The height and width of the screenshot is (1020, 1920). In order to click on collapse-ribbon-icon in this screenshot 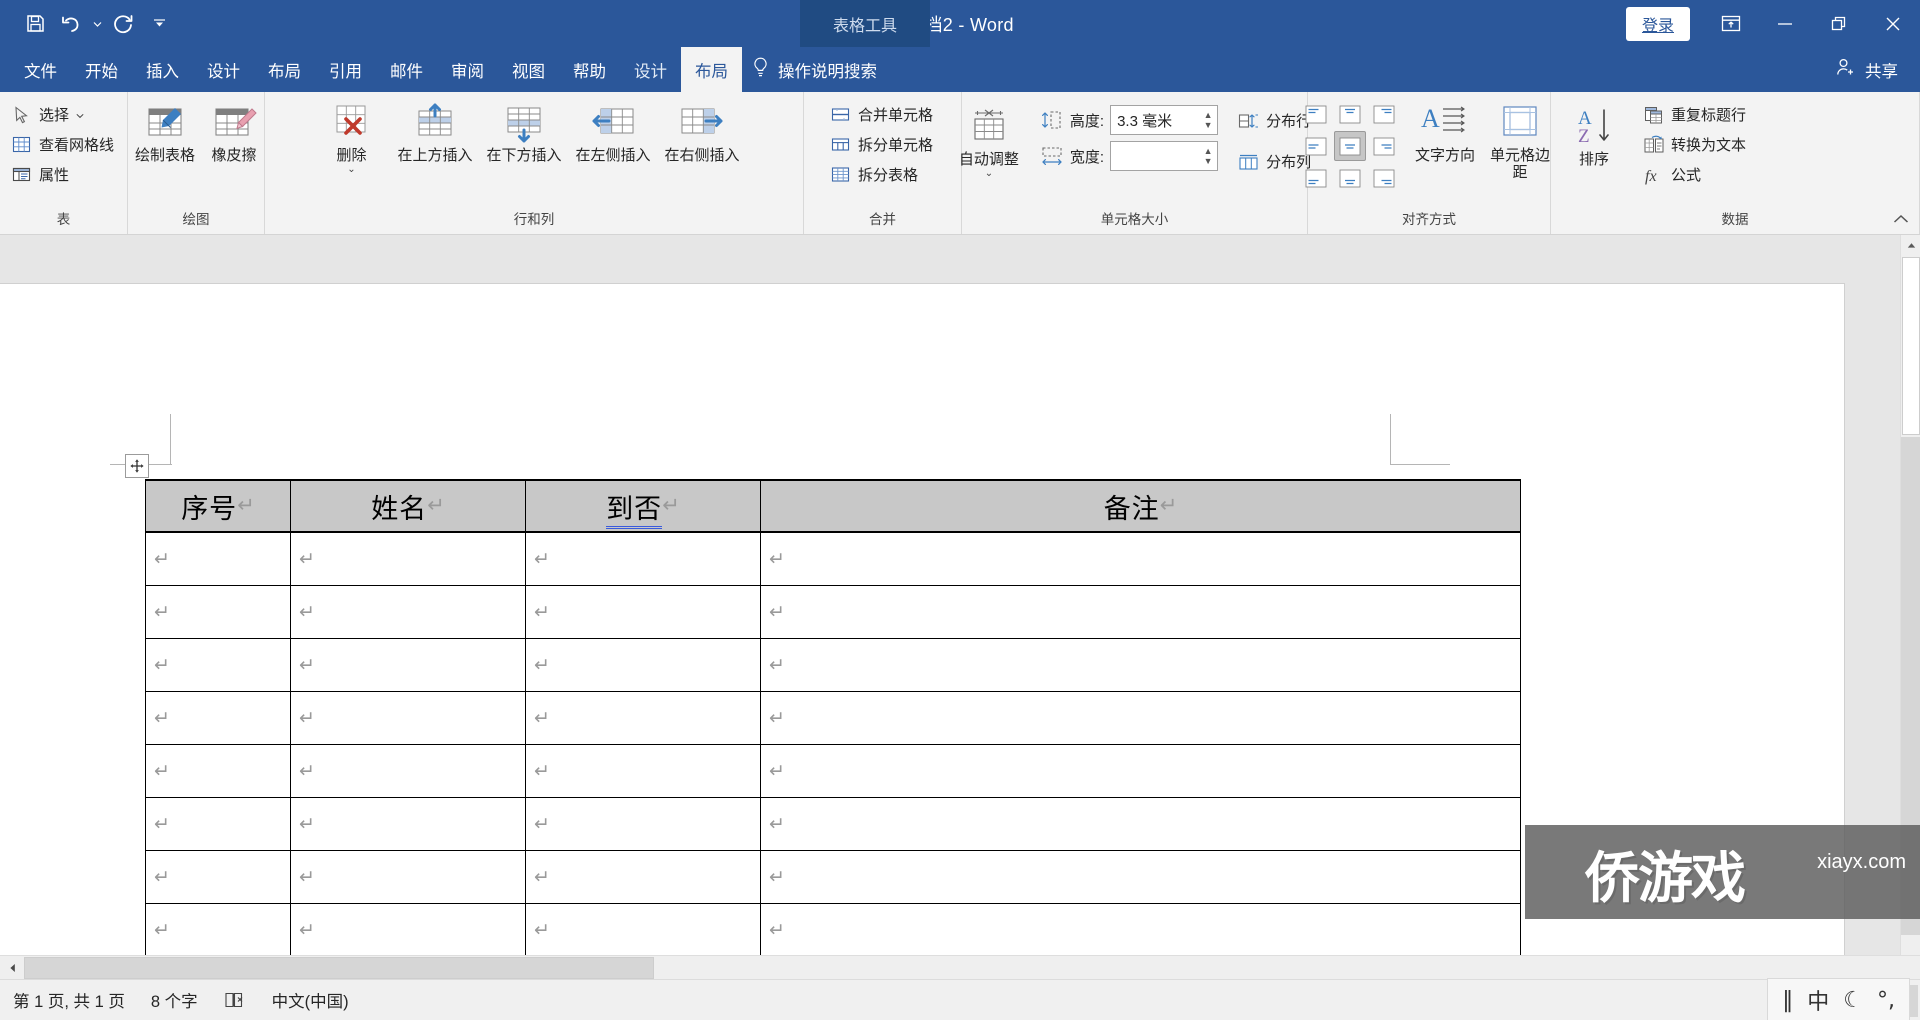, I will do `click(1901, 219)`.